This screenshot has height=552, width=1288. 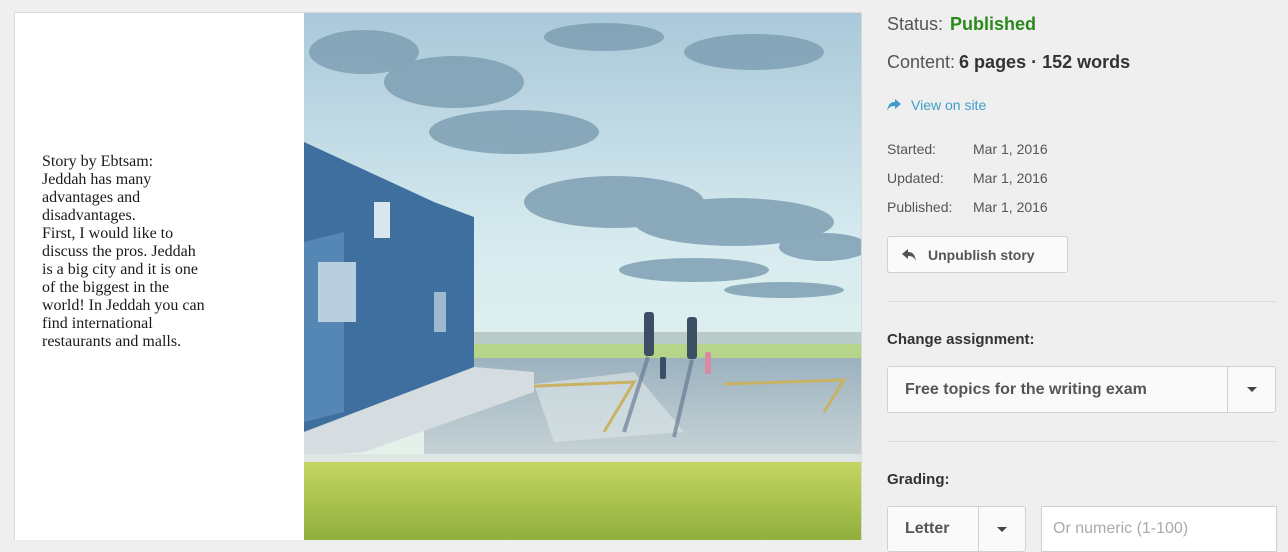 What do you see at coordinates (981, 254) in the screenshot?
I see `unpublish-story-label: Unpublish story` at bounding box center [981, 254].